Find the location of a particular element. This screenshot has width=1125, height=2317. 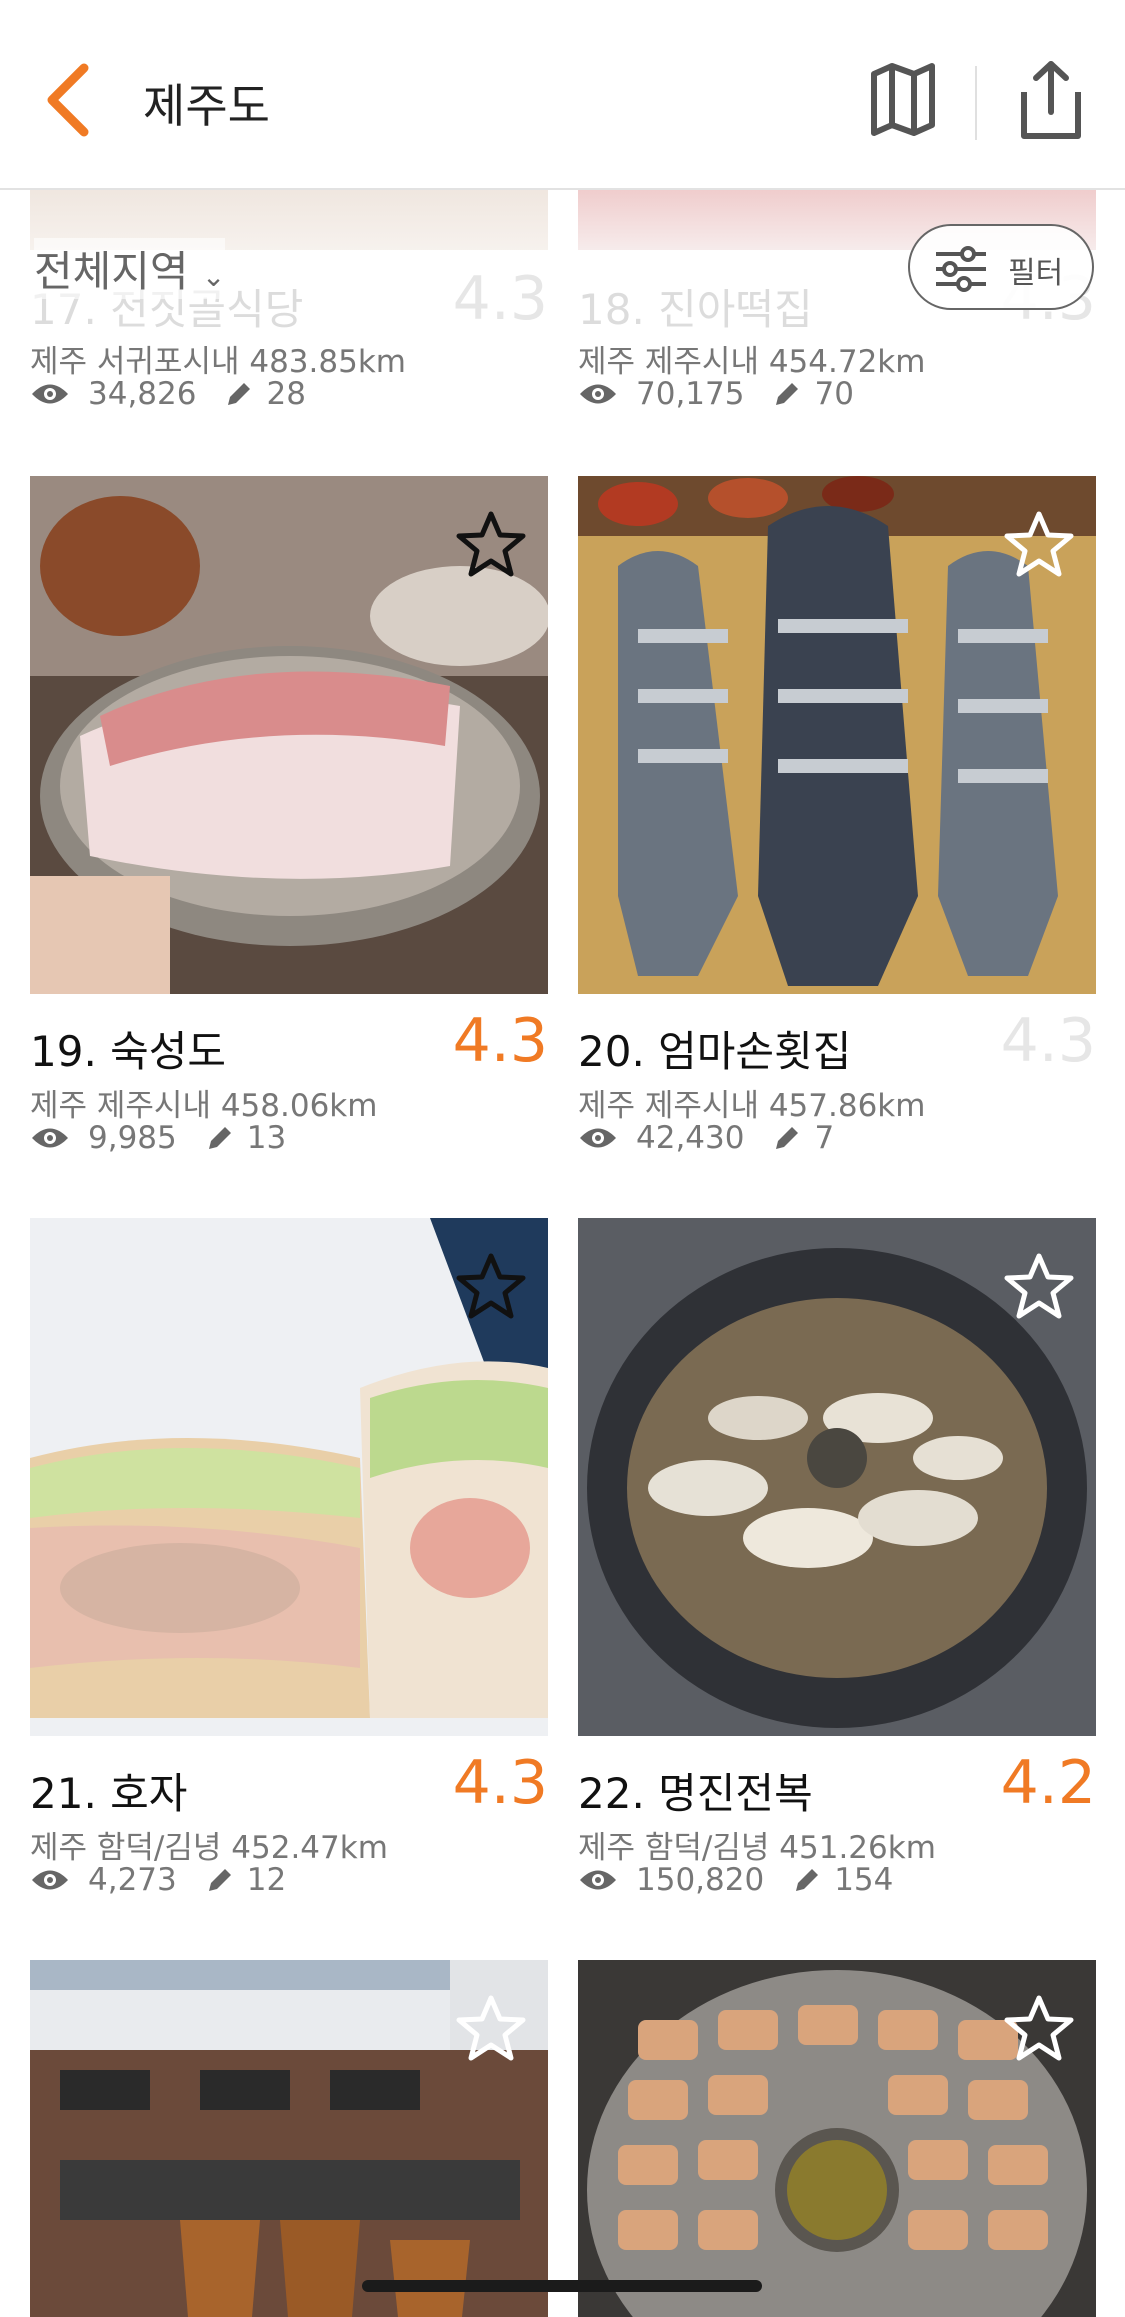

filter-label: 필터 is located at coordinates (1036, 273).